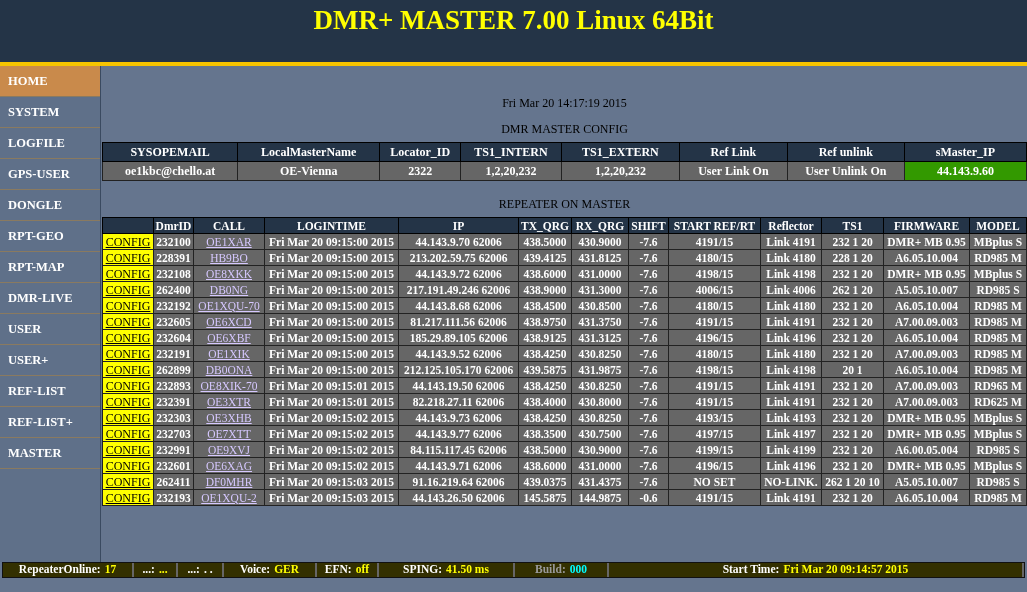 This screenshot has width=1027, height=592. What do you see at coordinates (50, 81) in the screenshot?
I see `nav-item: HOME` at bounding box center [50, 81].